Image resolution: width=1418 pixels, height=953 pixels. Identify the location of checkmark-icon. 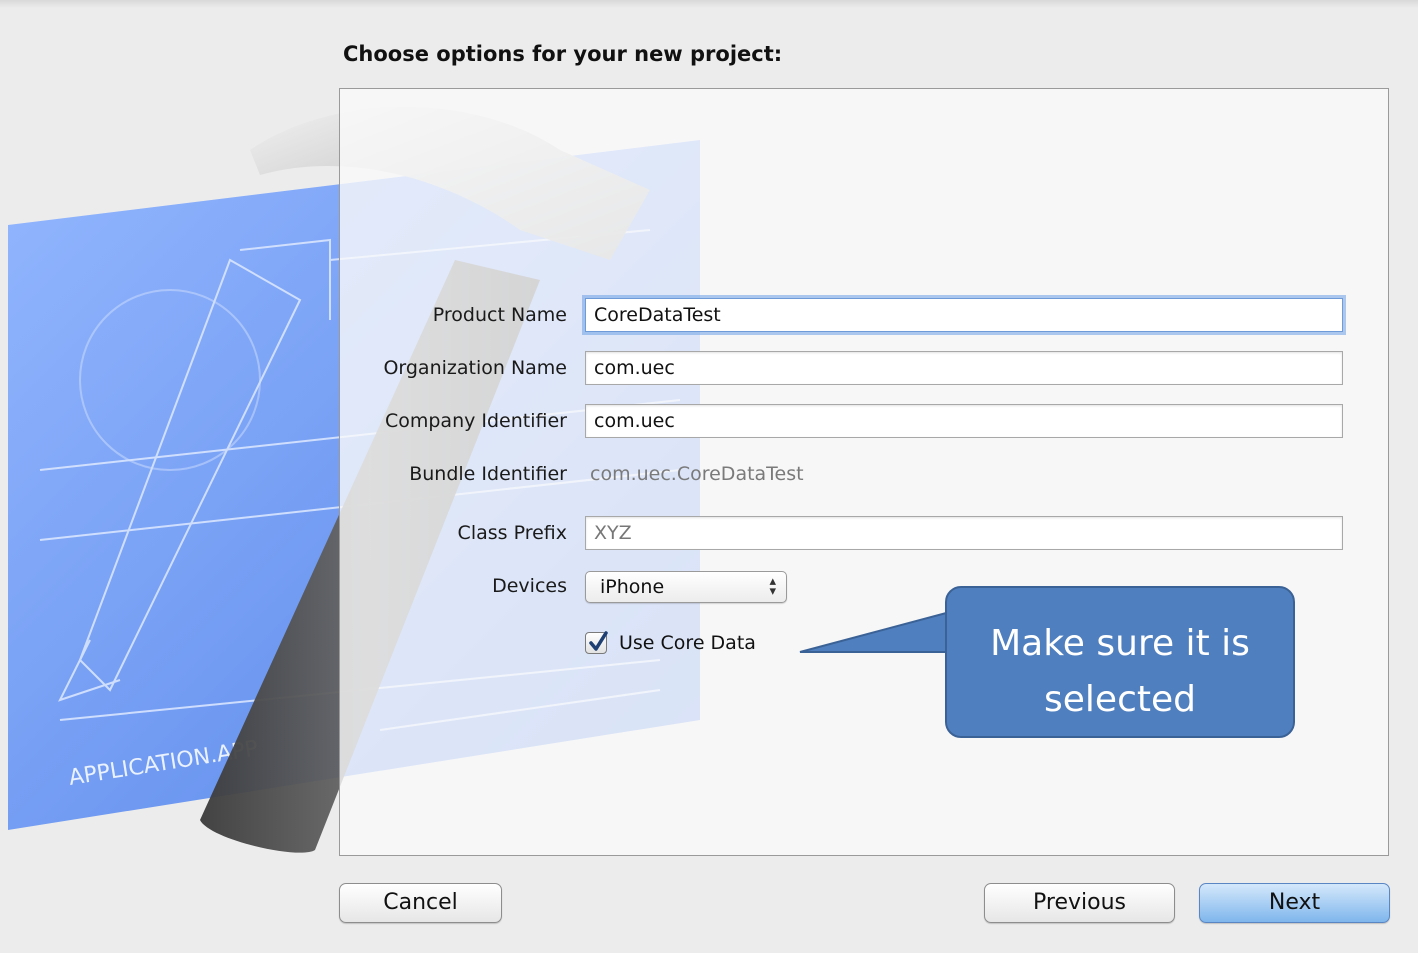
(598, 641).